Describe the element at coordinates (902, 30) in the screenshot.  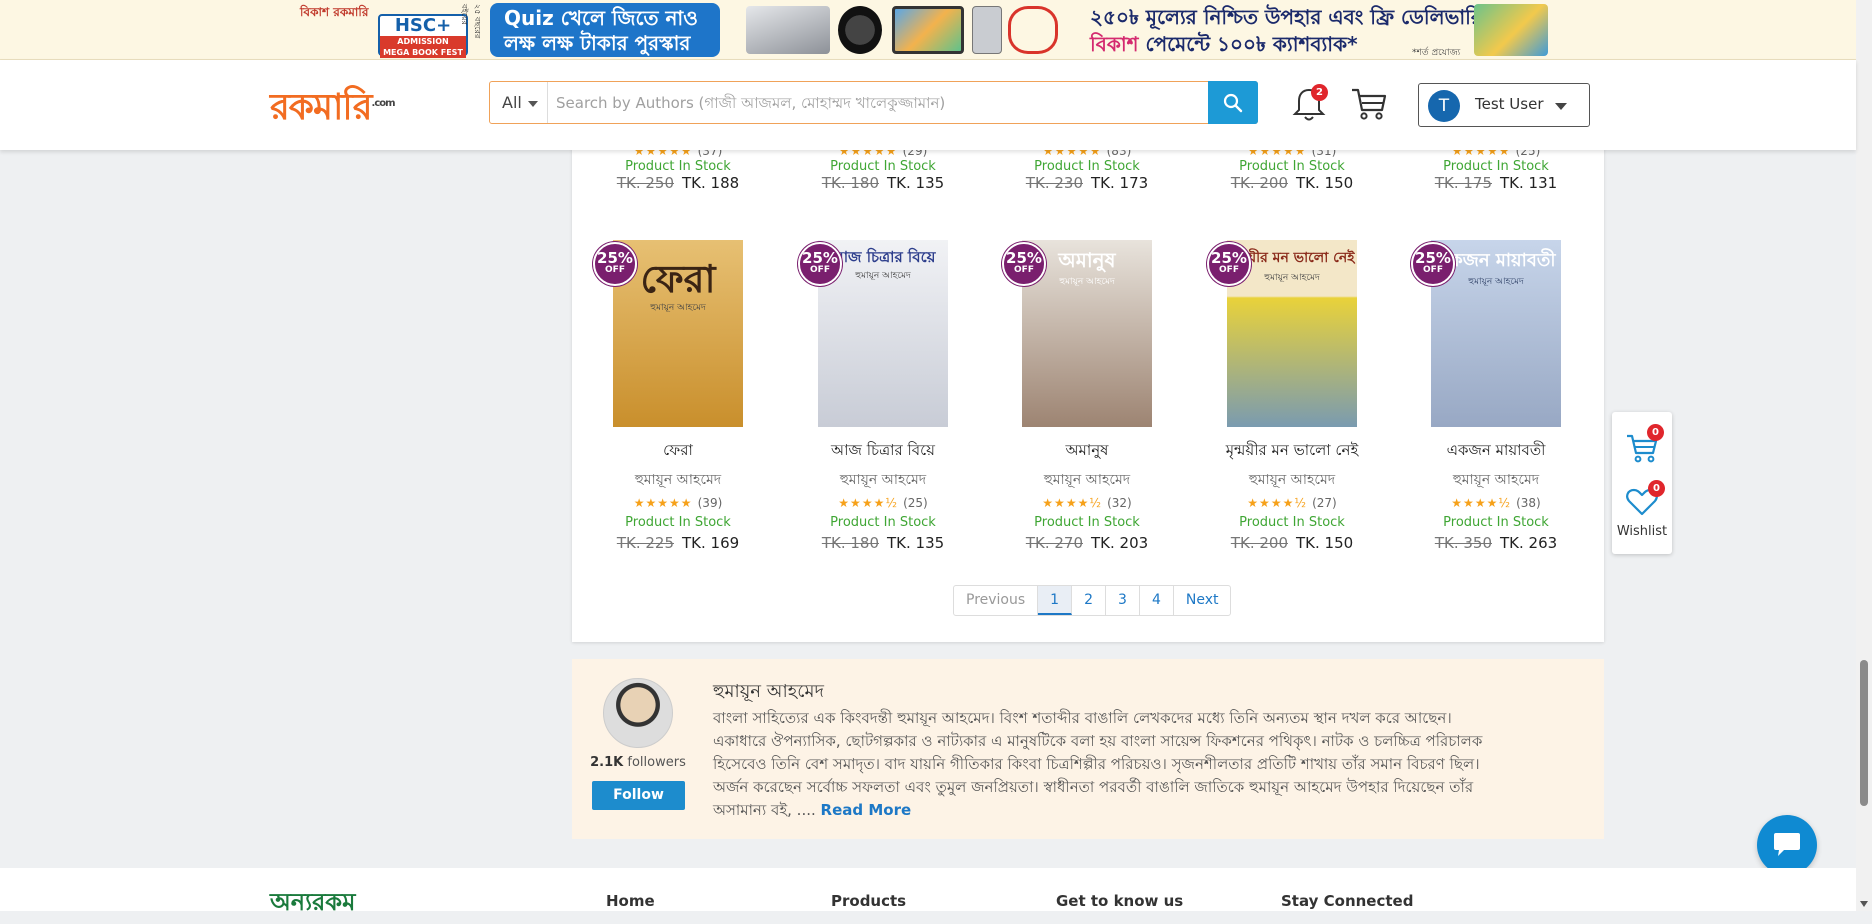
I see `gadget-prizes-image` at that location.